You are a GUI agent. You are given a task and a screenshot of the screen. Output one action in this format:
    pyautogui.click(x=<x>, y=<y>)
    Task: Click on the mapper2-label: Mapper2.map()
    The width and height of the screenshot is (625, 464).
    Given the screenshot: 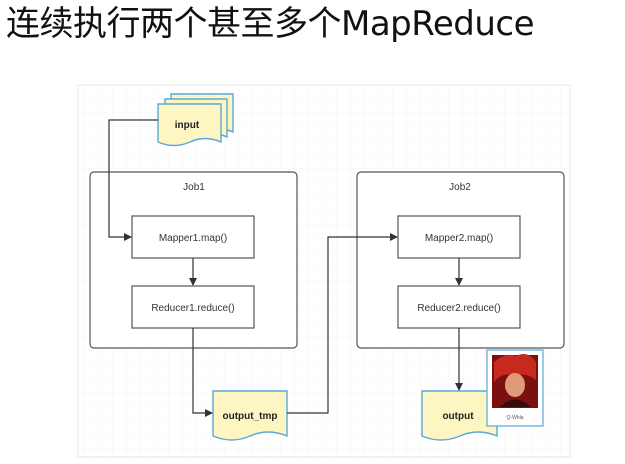 What is the action you would take?
    pyautogui.click(x=459, y=238)
    